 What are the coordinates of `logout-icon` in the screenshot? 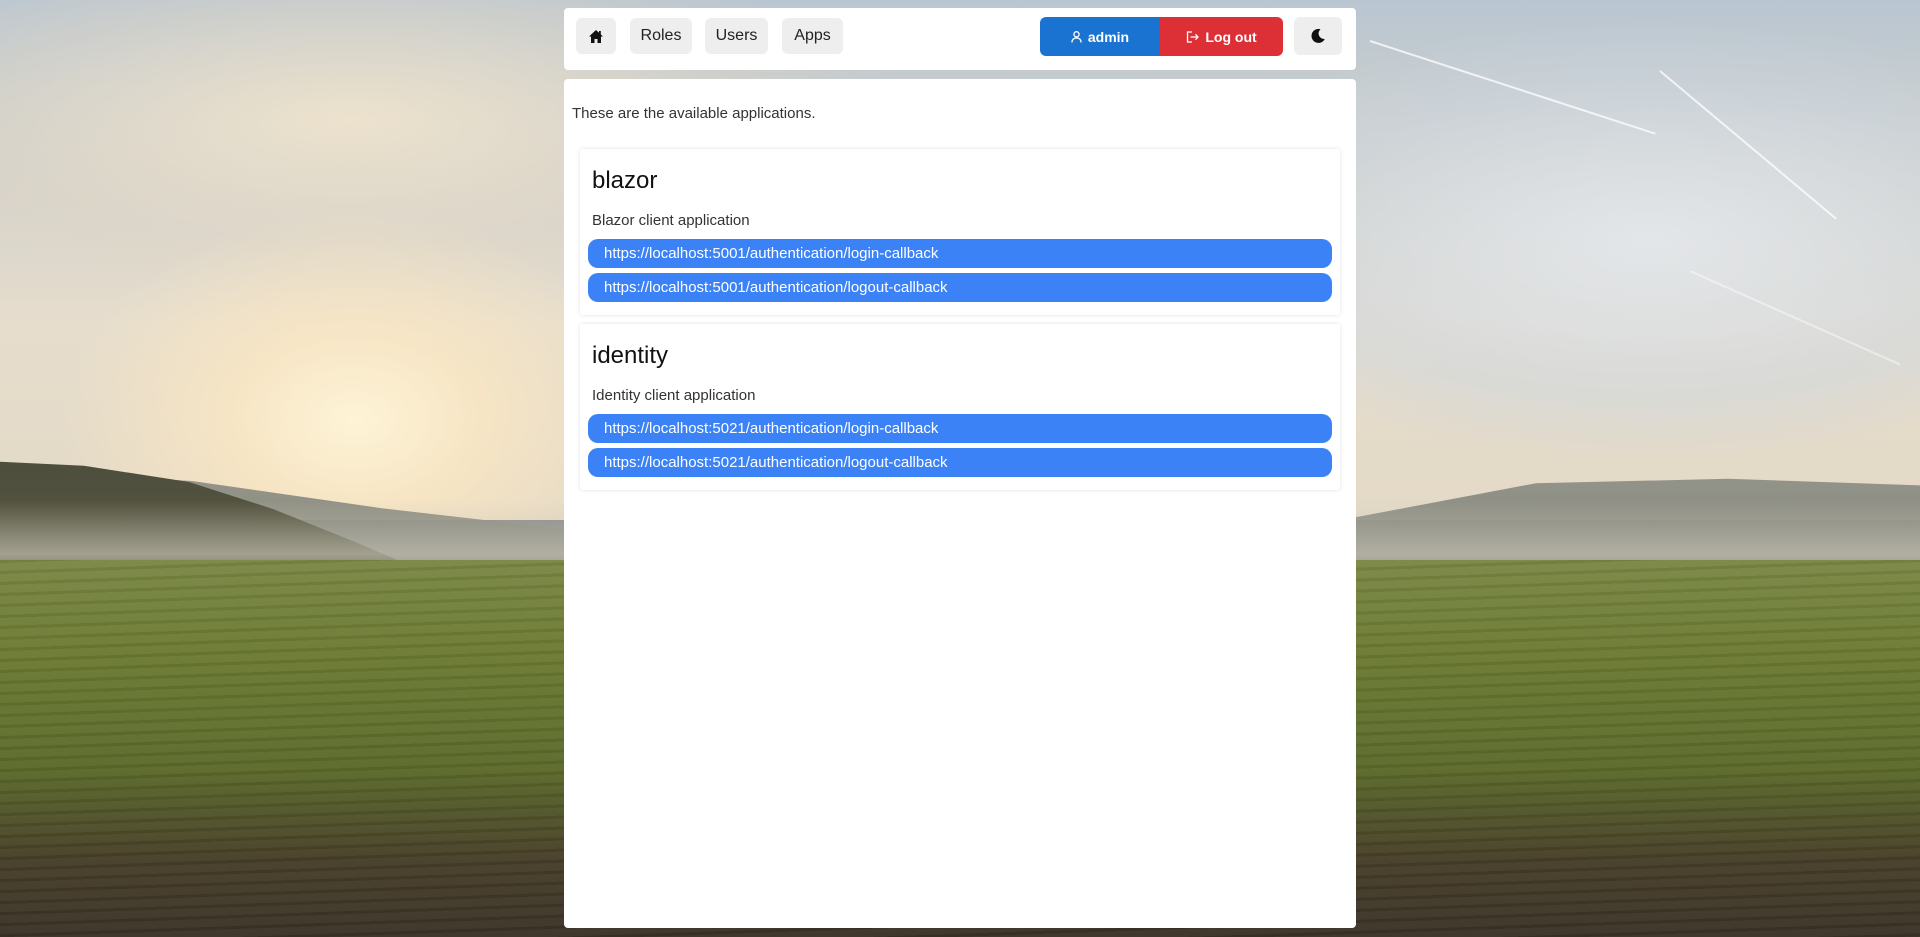 It's located at (1193, 36).